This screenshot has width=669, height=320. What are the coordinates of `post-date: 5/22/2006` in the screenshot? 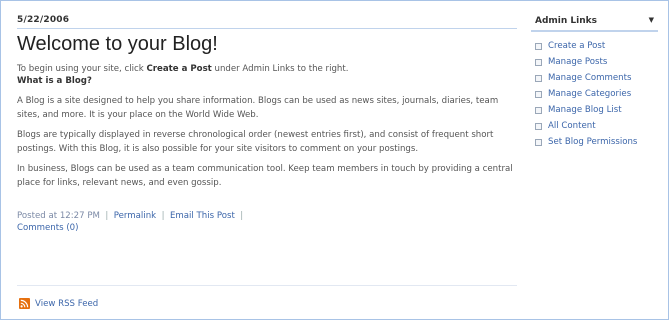 It's located at (267, 21).